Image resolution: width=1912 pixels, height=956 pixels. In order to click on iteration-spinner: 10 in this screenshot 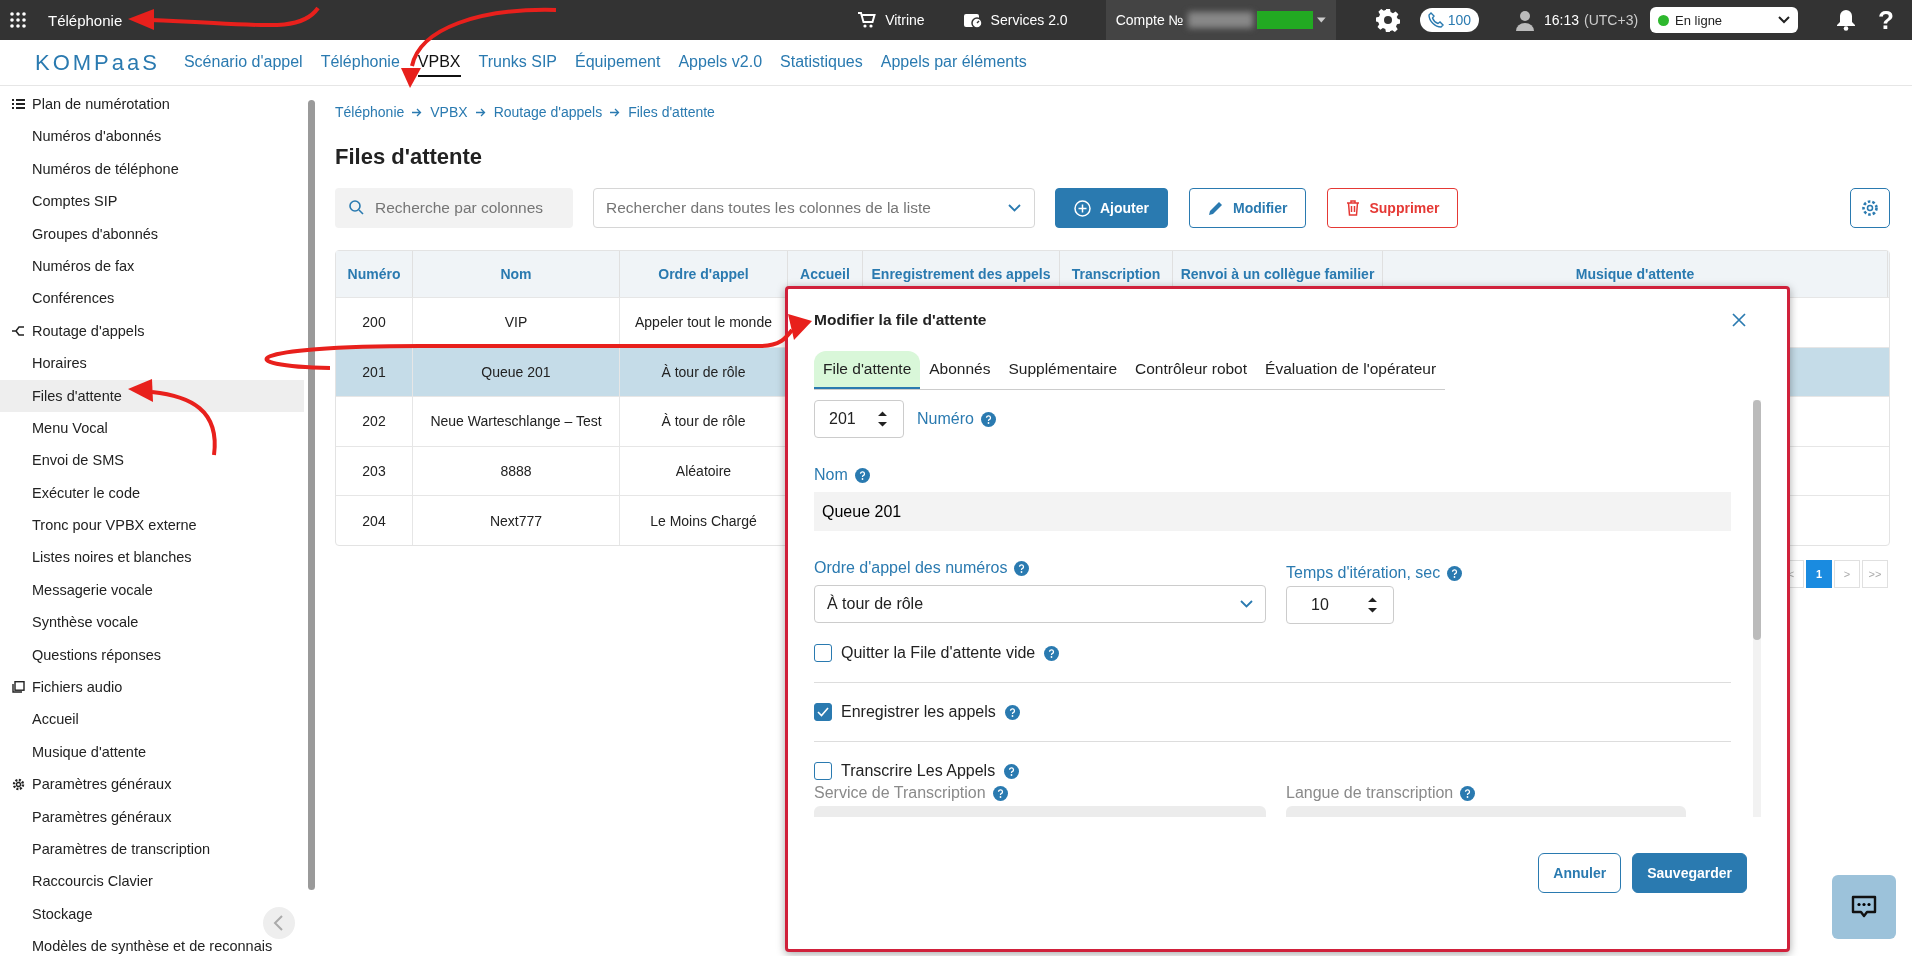, I will do `click(1340, 605)`.